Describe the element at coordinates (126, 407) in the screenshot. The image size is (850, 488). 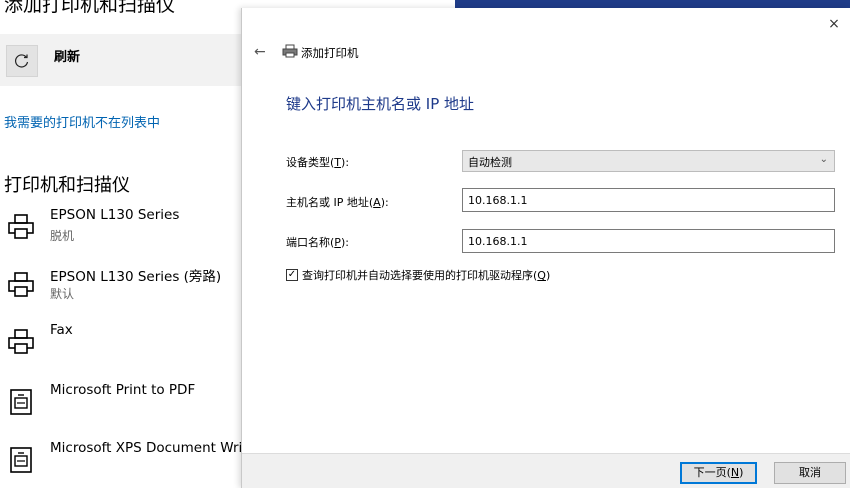
I see `printer-item: Microsoft Print to PDF` at that location.